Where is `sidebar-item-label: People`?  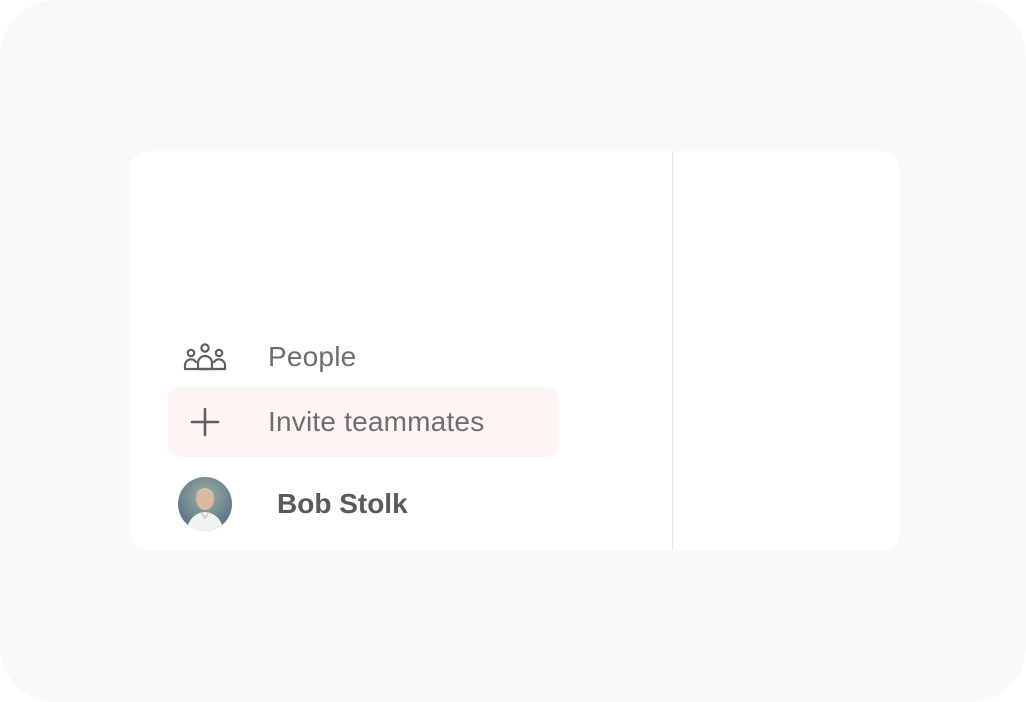
sidebar-item-label: People is located at coordinates (312, 356).